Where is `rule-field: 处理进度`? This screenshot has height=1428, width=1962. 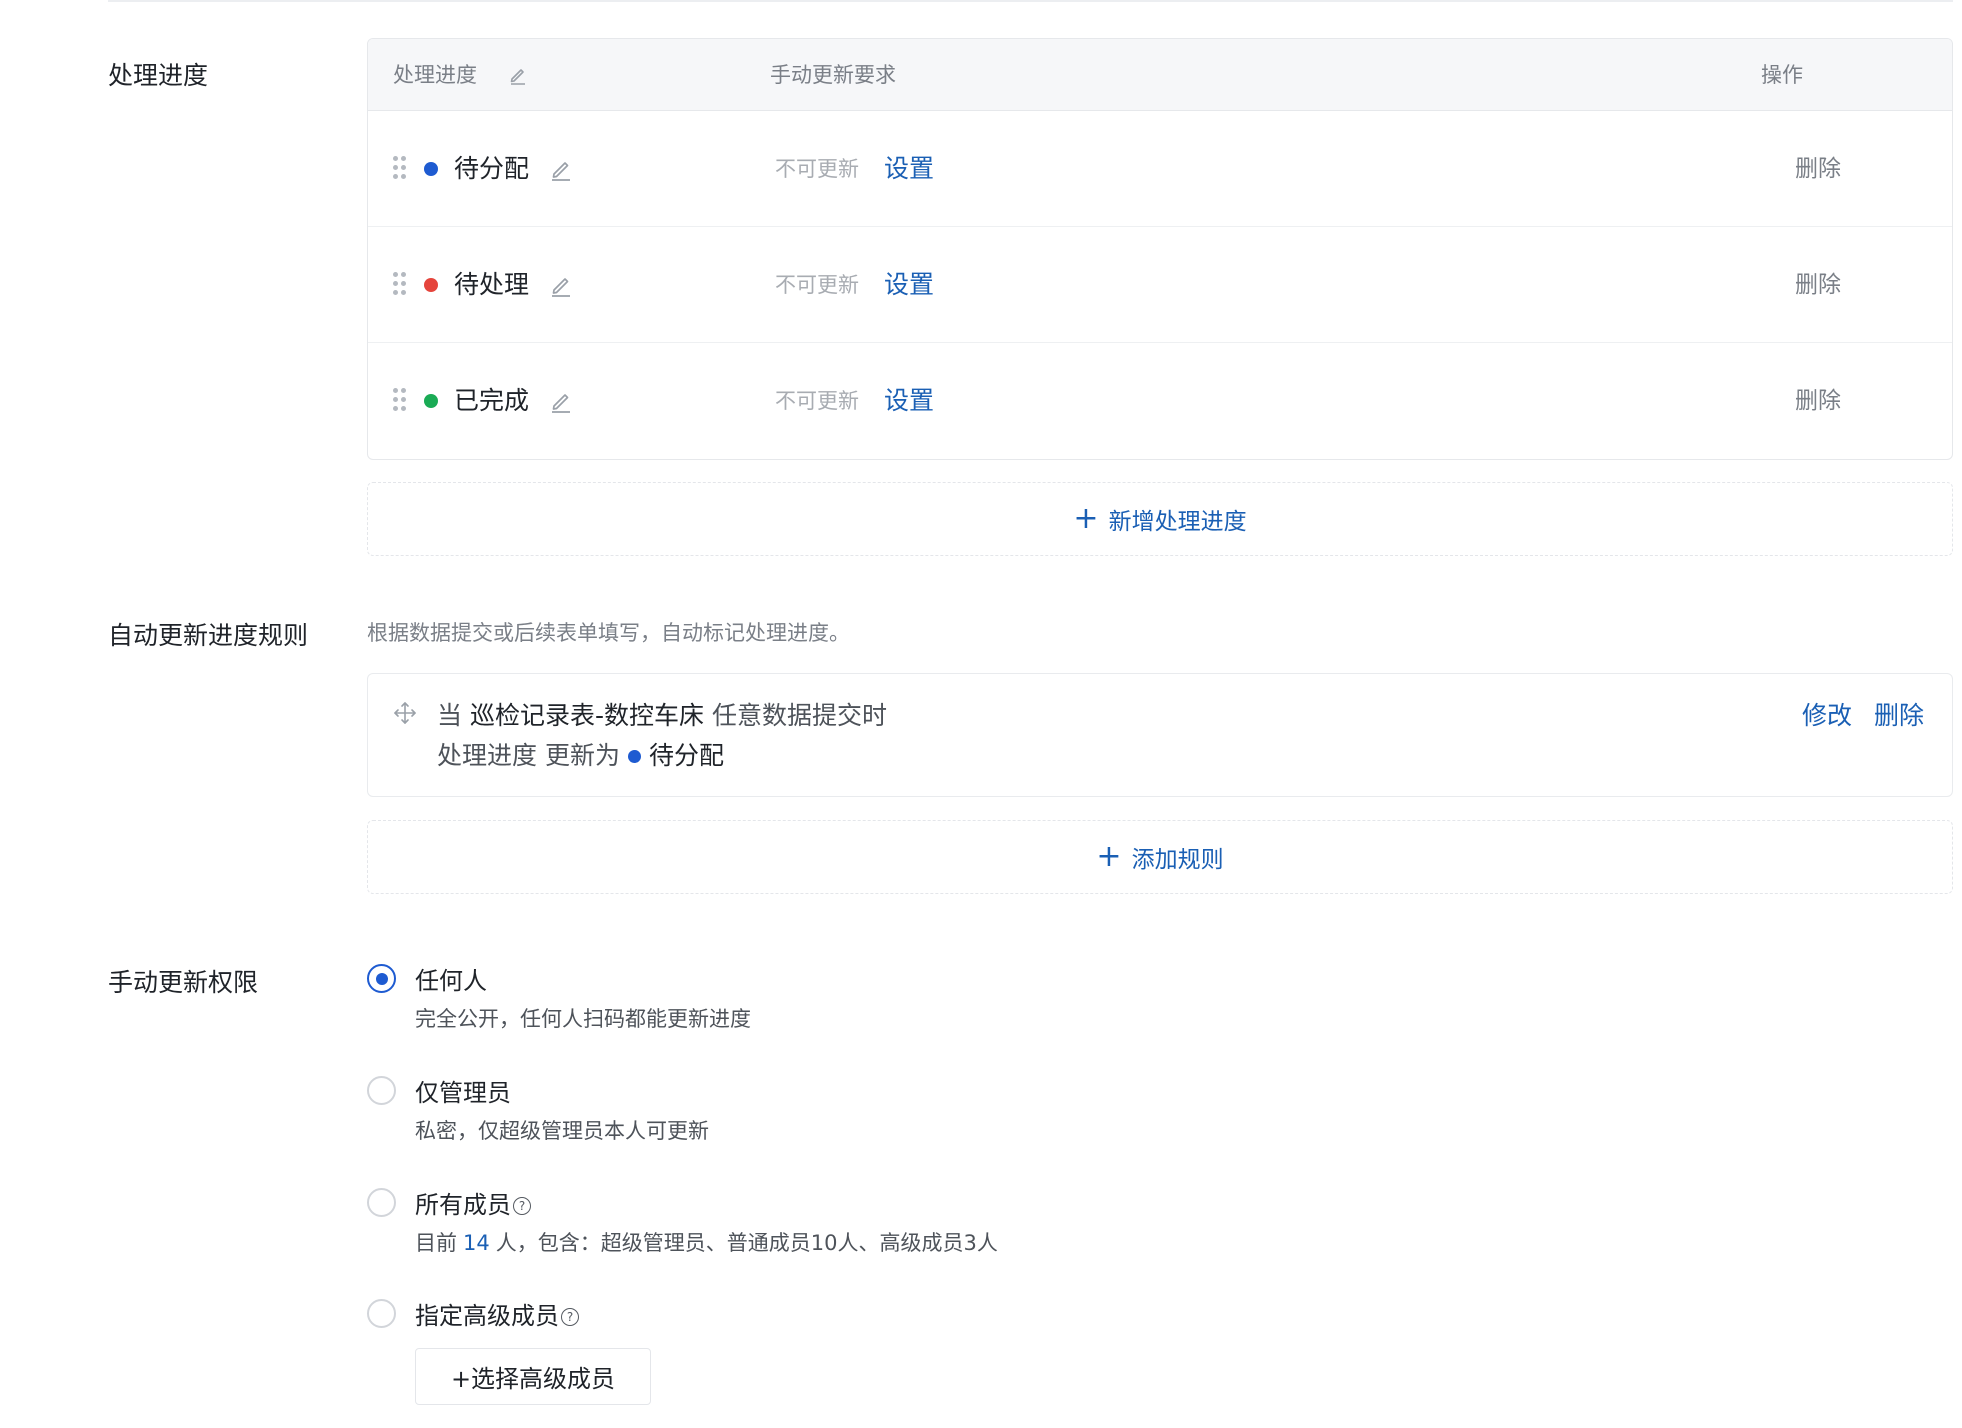 rule-field: 处理进度 is located at coordinates (487, 755).